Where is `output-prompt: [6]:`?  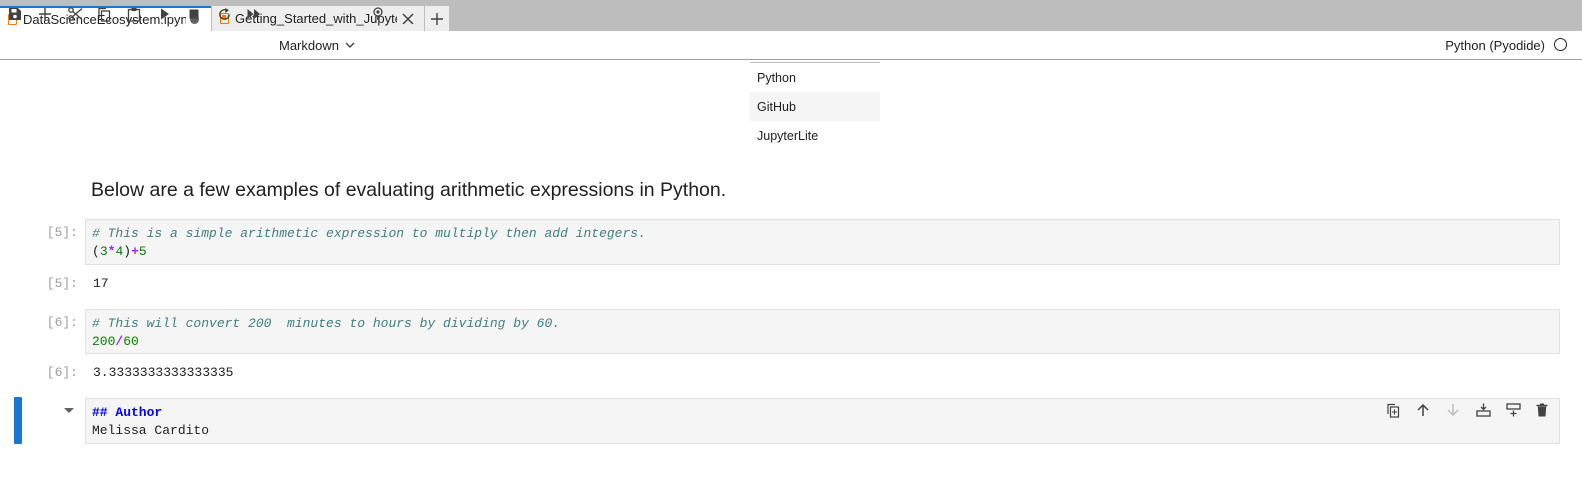
output-prompt: [6]: is located at coordinates (62, 372).